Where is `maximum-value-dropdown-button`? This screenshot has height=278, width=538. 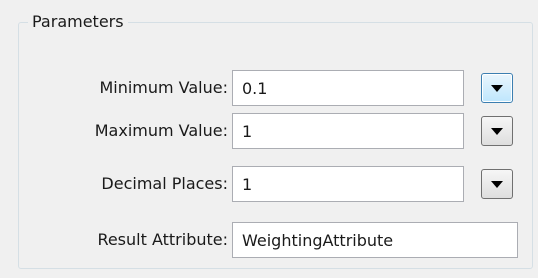
maximum-value-dropdown-button is located at coordinates (497, 131).